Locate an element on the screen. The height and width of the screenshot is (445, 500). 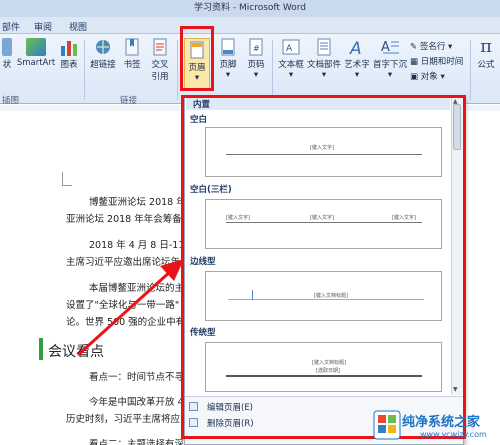
watermark-name: 纯净系统之家 is located at coordinates (441, 422).